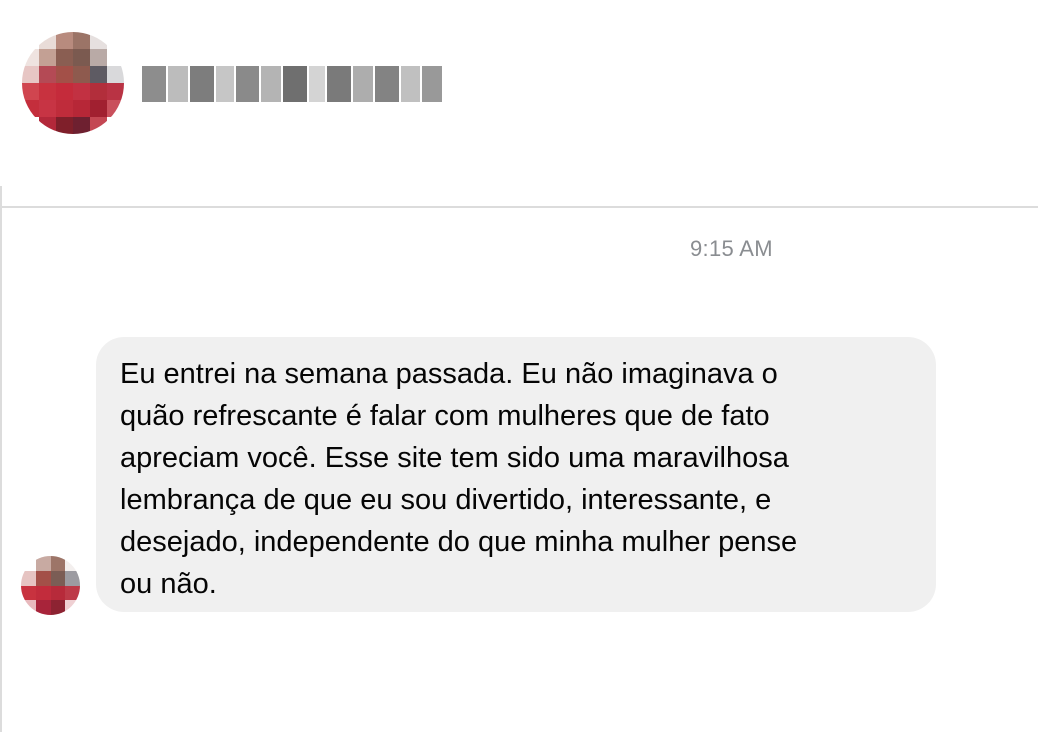 The width and height of the screenshot is (1038, 732). What do you see at coordinates (73, 83) in the screenshot?
I see `contact-avatar` at bounding box center [73, 83].